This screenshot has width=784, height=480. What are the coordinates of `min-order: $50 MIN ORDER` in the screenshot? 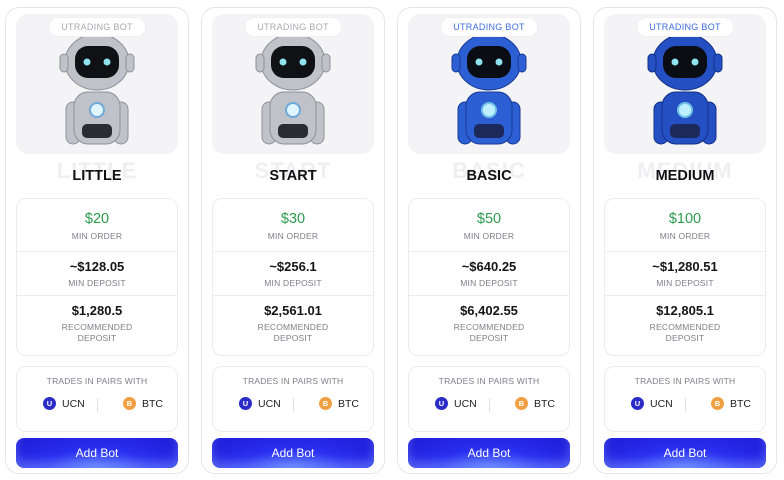 It's located at (489, 226).